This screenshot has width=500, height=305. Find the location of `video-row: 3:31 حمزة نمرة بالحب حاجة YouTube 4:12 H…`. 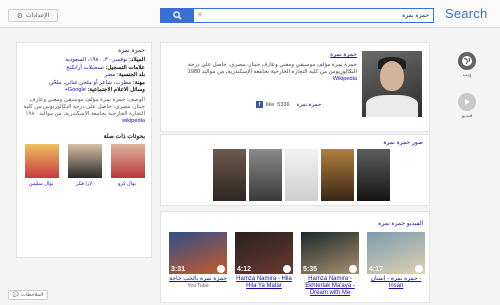

video-row: 3:31 حمزة نمرة بالحب حاجة YouTube 4:12 H… is located at coordinates (297, 264).